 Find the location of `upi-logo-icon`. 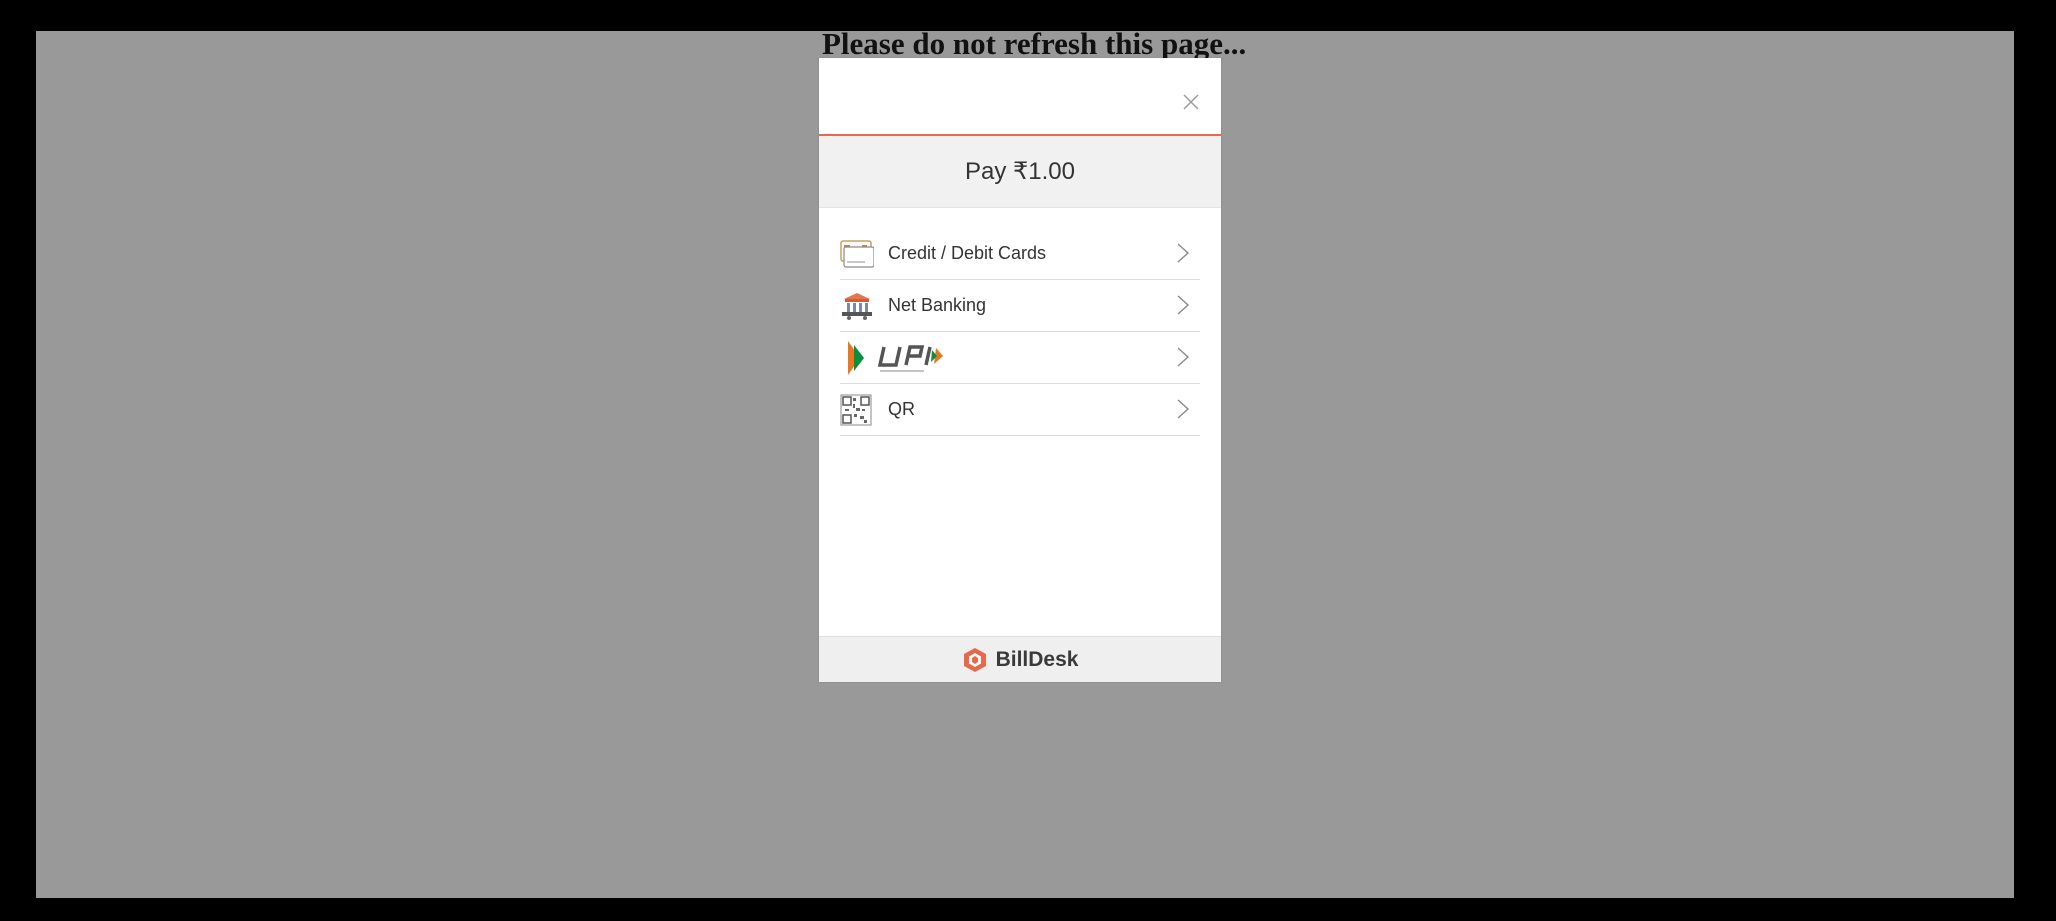

upi-logo-icon is located at coordinates (896, 357).